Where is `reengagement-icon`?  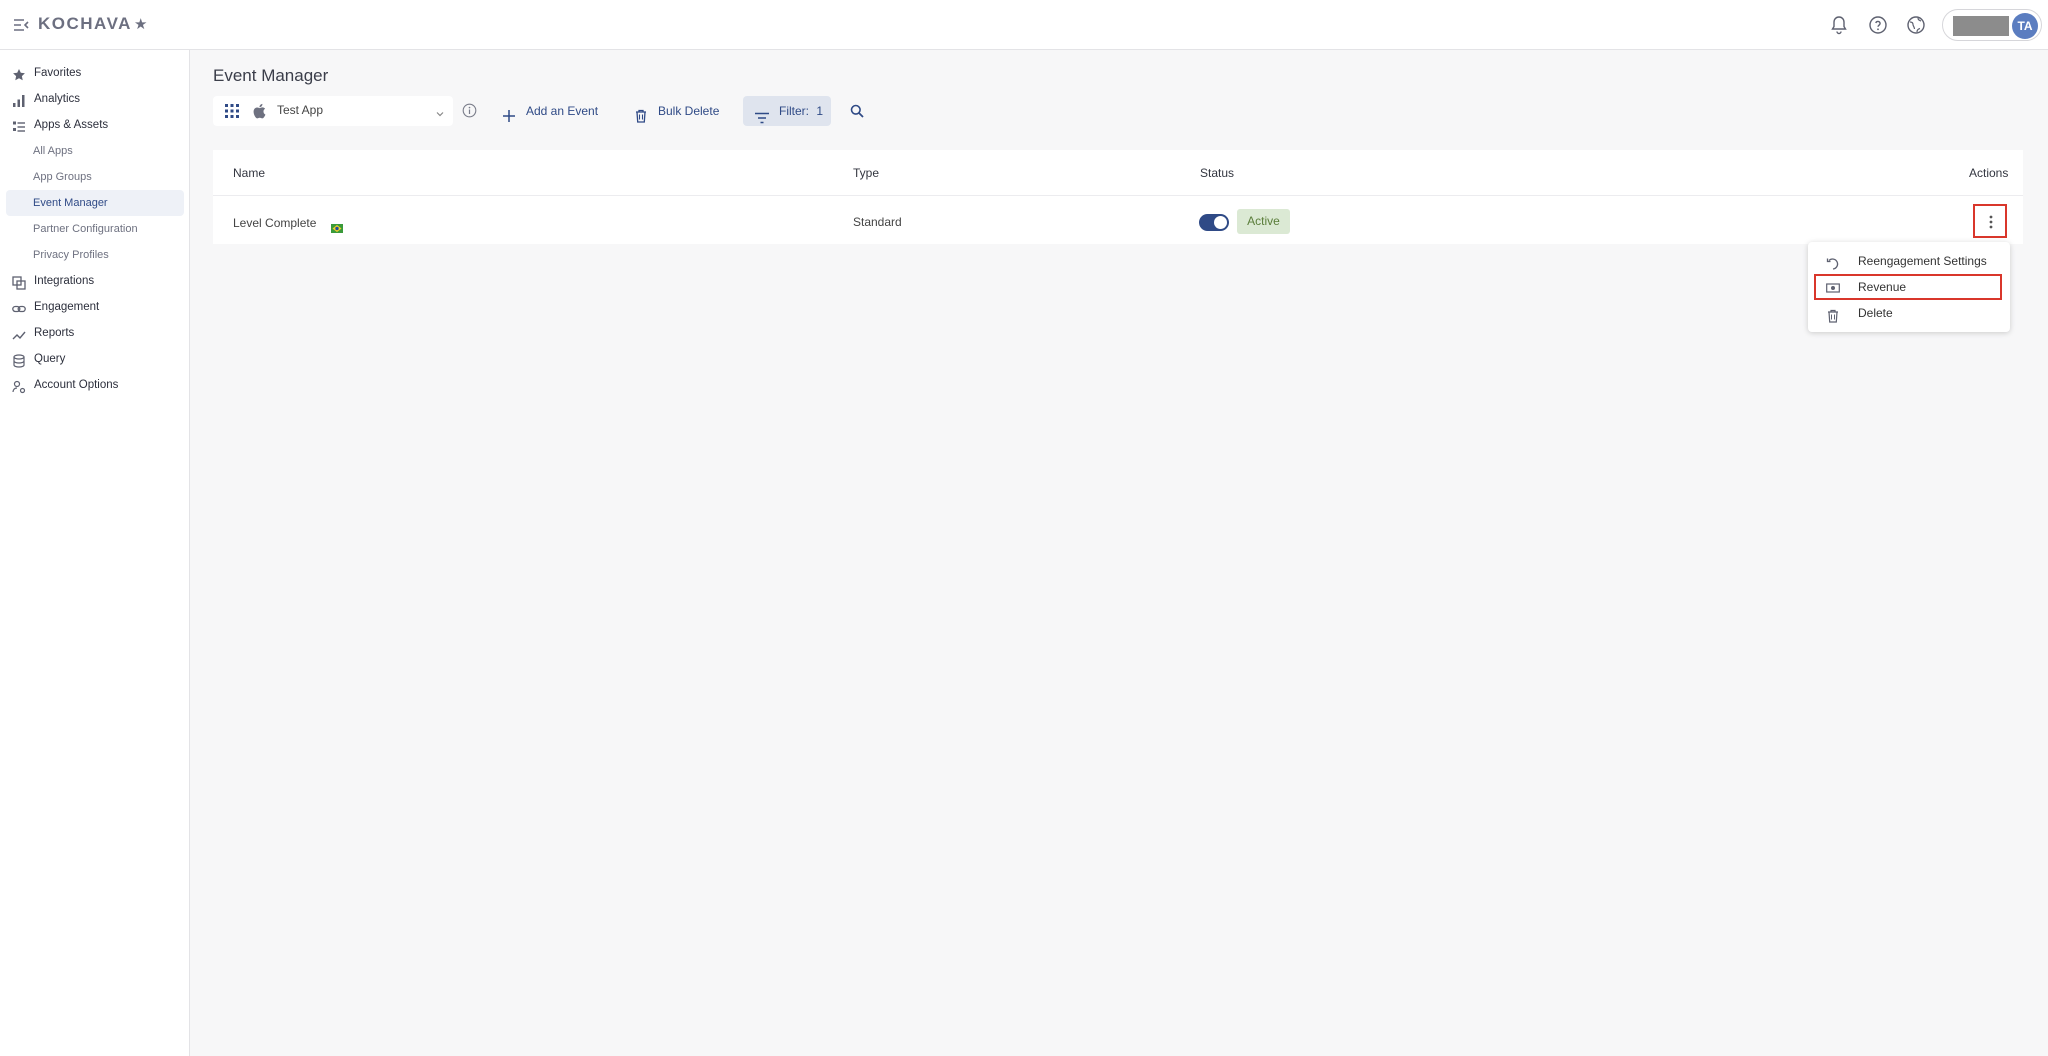 reengagement-icon is located at coordinates (1833, 262).